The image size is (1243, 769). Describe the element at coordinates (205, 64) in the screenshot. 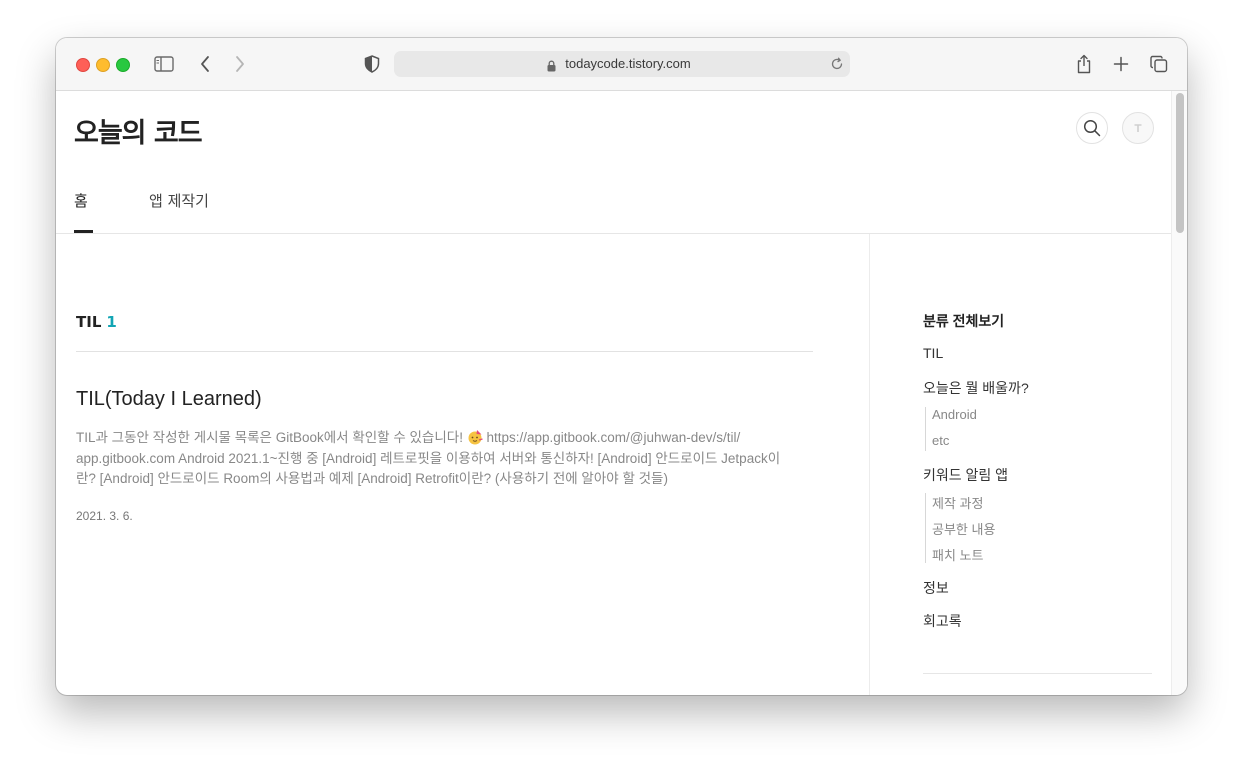

I see `back-icon` at that location.